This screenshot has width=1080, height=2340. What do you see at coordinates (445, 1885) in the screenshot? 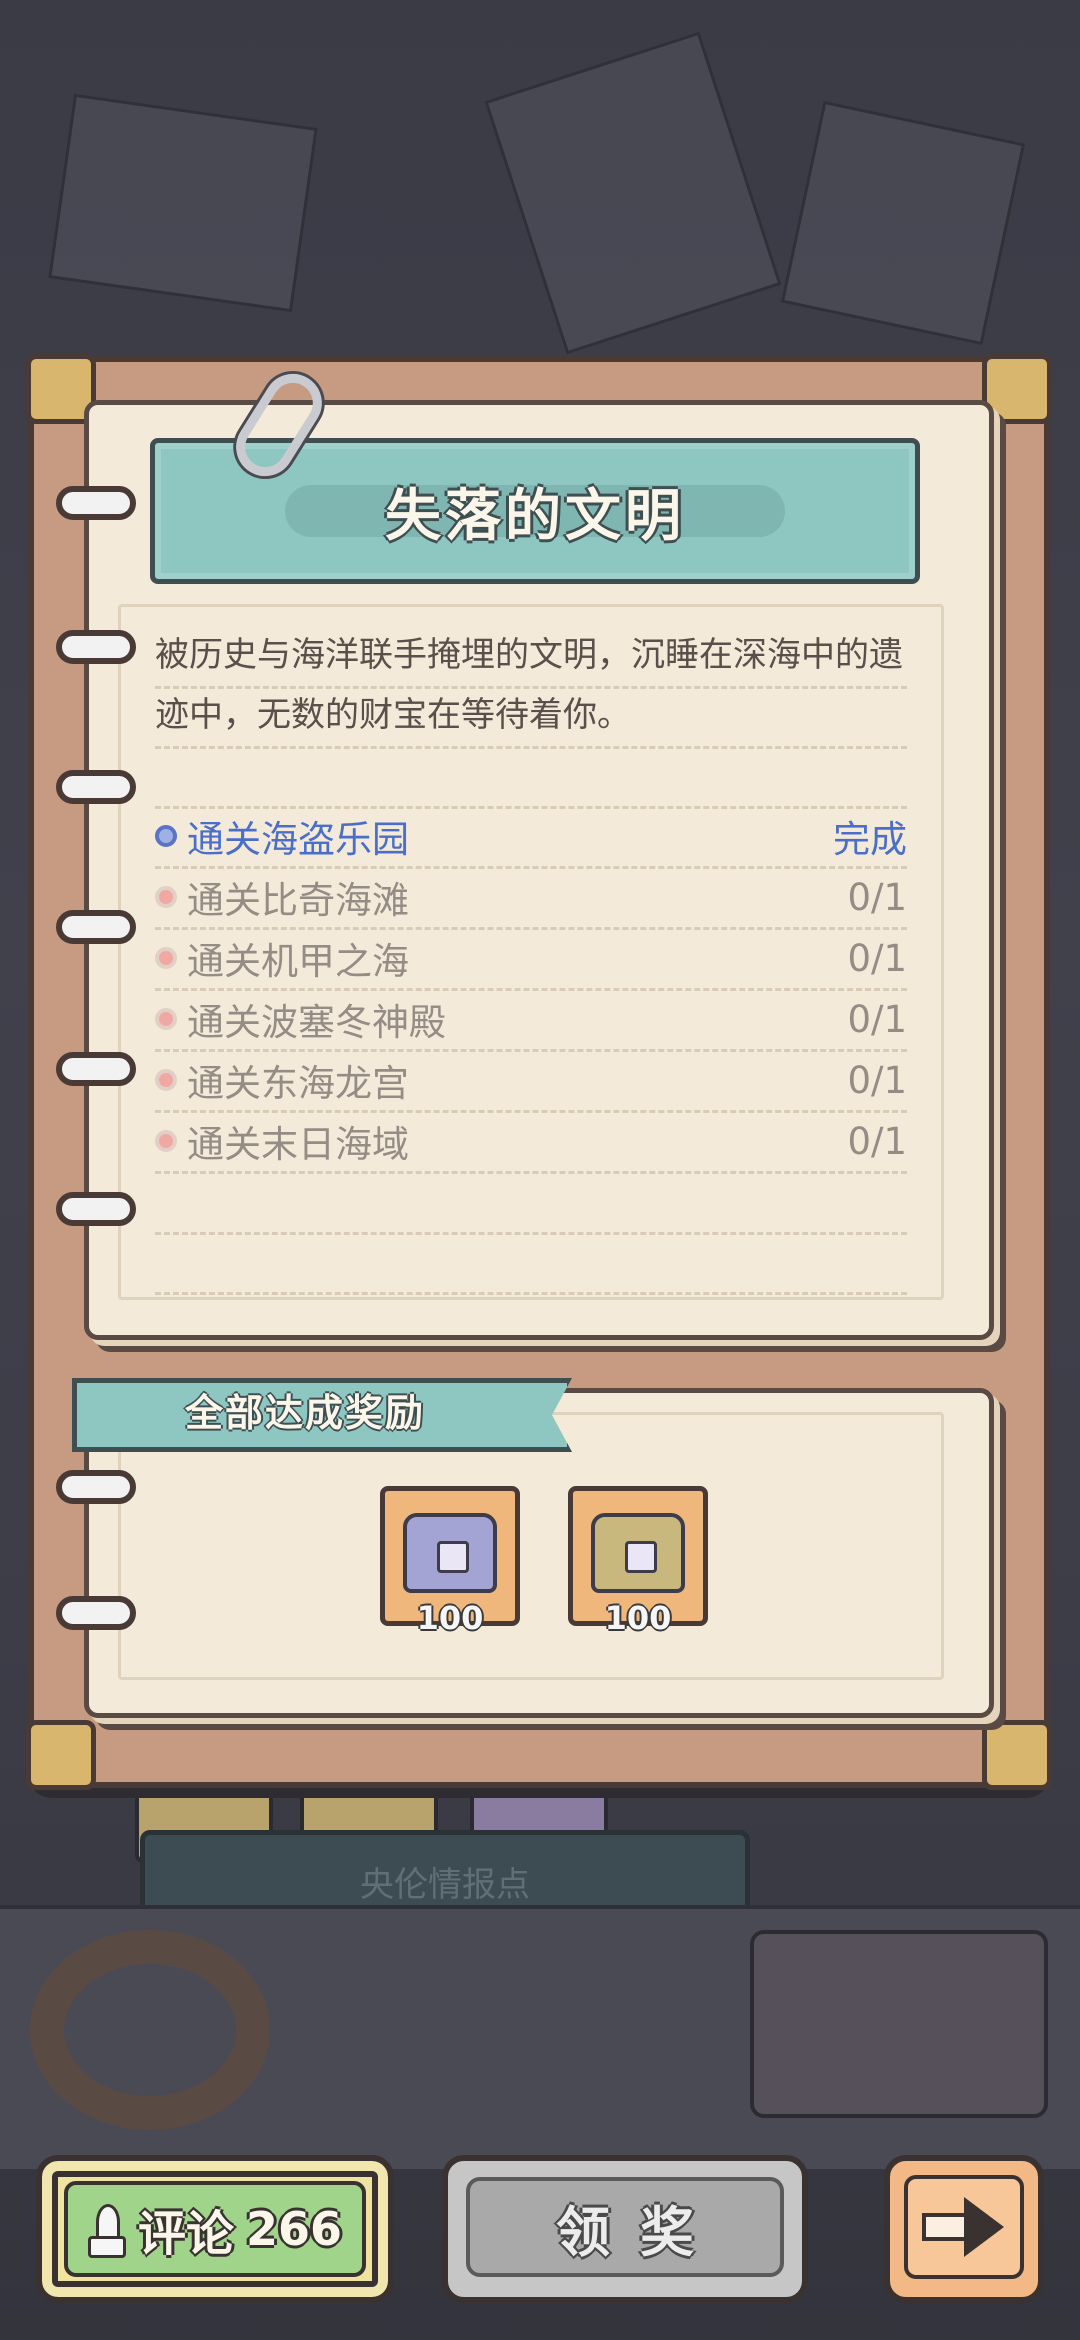
I see `intel-board-title: 央伦情报点` at bounding box center [445, 1885].